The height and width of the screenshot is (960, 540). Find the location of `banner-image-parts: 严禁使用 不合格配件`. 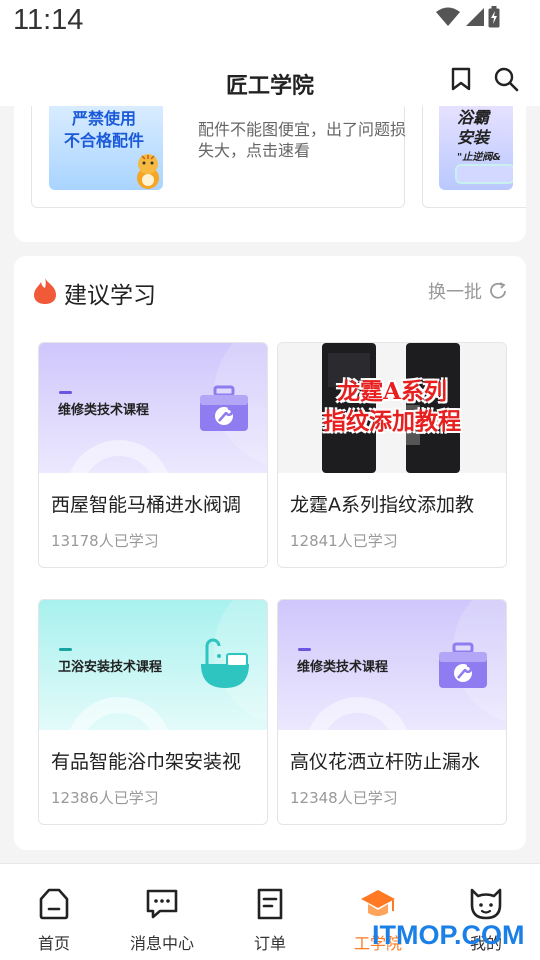

banner-image-parts: 严禁使用 不合格配件 is located at coordinates (106, 148).